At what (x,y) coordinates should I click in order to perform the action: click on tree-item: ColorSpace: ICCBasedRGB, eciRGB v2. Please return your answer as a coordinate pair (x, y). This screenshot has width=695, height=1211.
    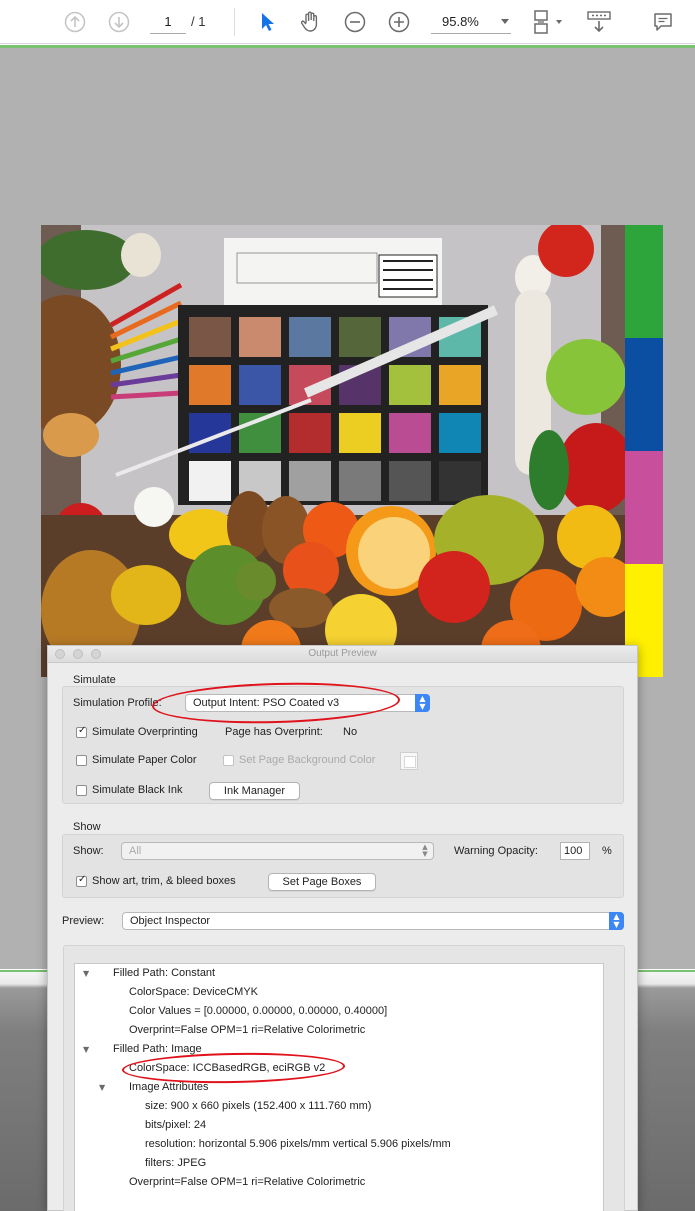
    Looking at the image, I should click on (227, 1068).